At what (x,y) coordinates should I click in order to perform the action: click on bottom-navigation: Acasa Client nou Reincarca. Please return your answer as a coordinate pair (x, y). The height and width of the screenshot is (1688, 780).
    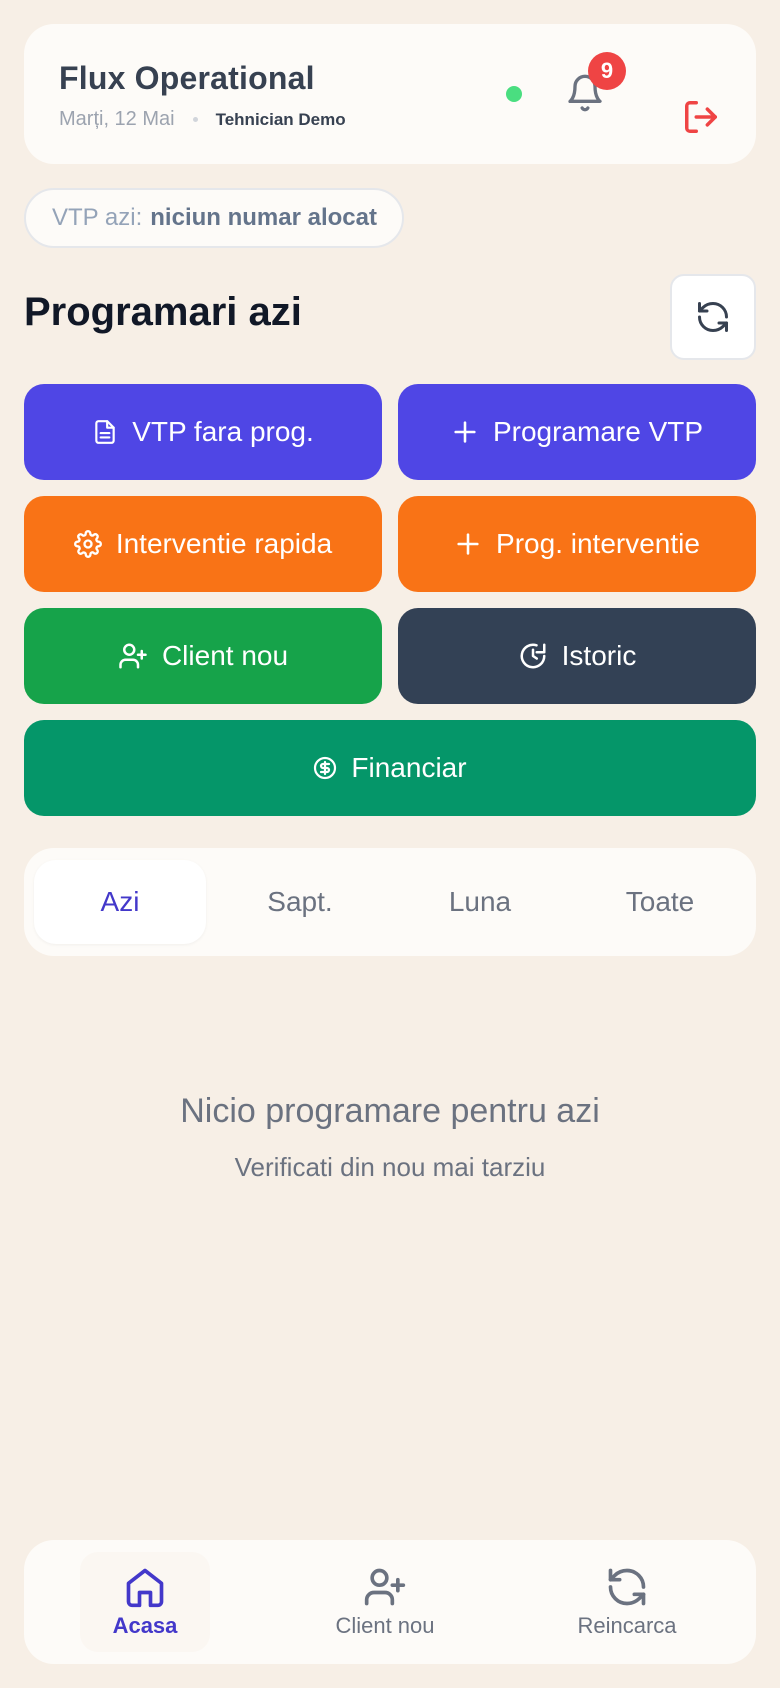
    Looking at the image, I should click on (390, 1602).